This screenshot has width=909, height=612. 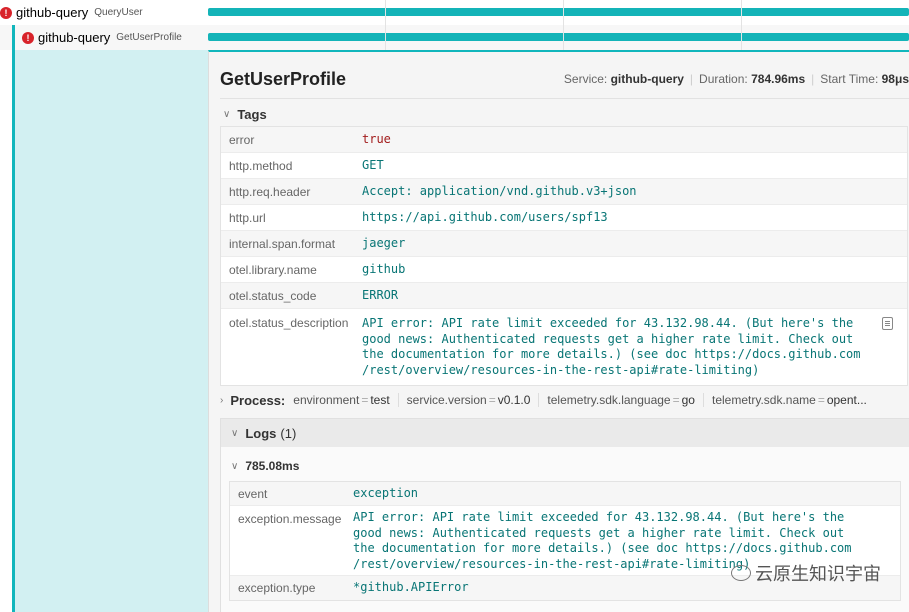 I want to click on tag-value: ERROR, so click(x=380, y=294).